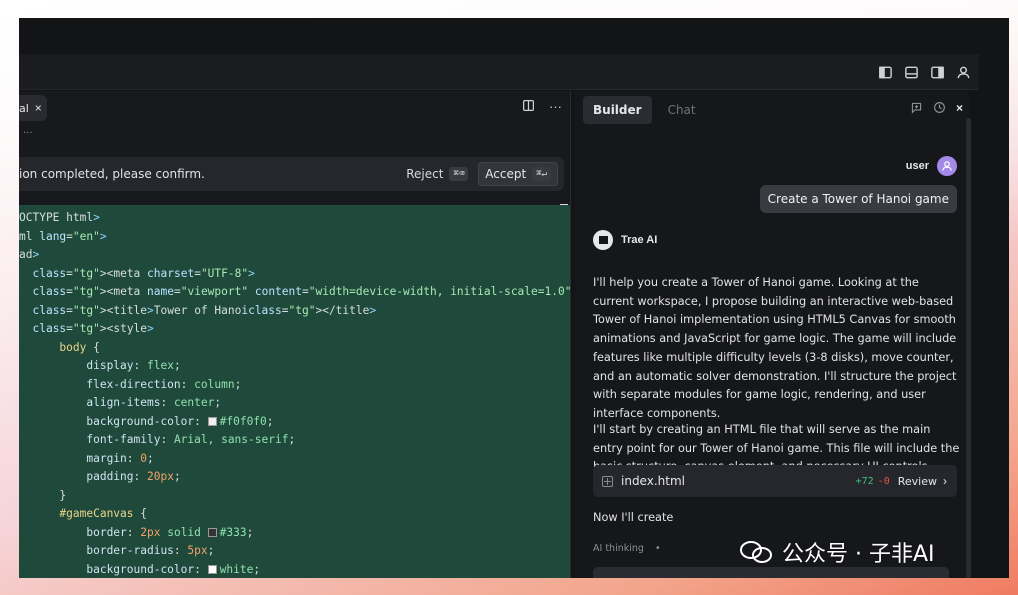 The height and width of the screenshot is (595, 1018). I want to click on accept-label: Accept, so click(506, 174).